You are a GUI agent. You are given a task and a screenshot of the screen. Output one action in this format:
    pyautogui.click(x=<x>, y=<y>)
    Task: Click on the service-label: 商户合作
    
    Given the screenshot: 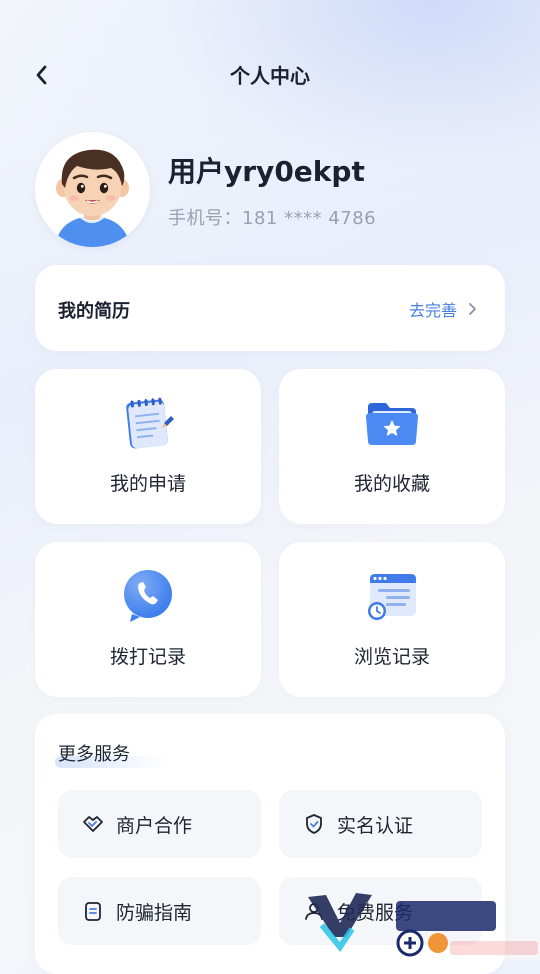 What is the action you would take?
    pyautogui.click(x=154, y=825)
    